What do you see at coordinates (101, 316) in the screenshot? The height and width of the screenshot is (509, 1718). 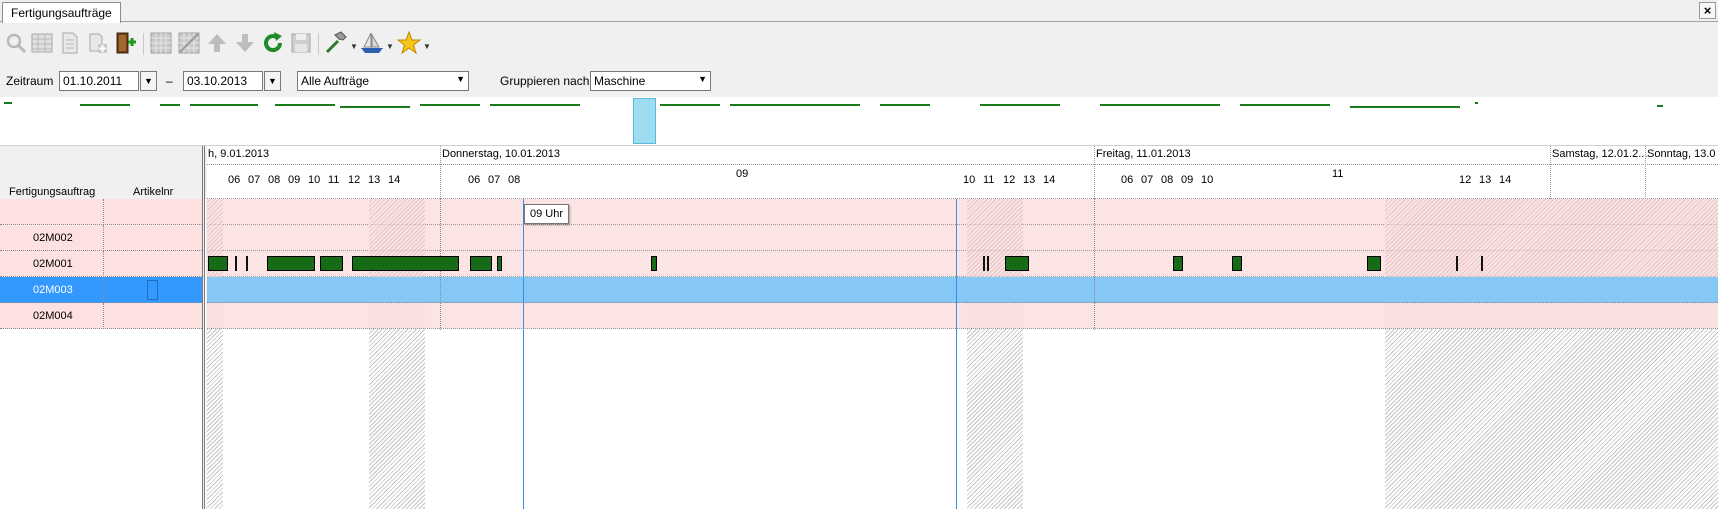 I see `table-row: 02M004` at bounding box center [101, 316].